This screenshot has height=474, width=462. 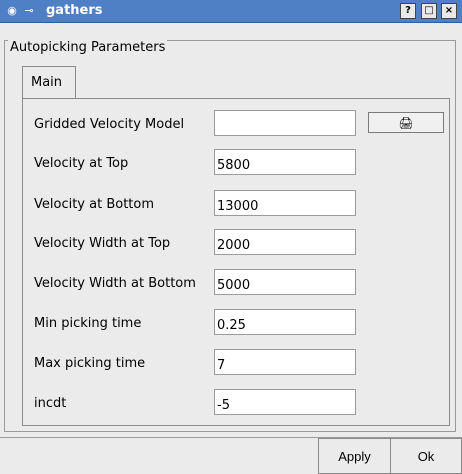 What do you see at coordinates (94, 204) in the screenshot?
I see `velocity-at-bottom-label: Velocity at Bottom` at bounding box center [94, 204].